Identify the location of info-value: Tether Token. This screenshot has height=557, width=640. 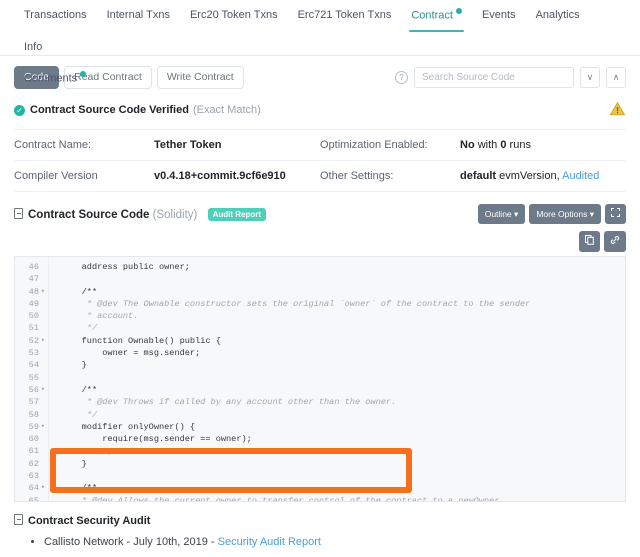
(187, 145).